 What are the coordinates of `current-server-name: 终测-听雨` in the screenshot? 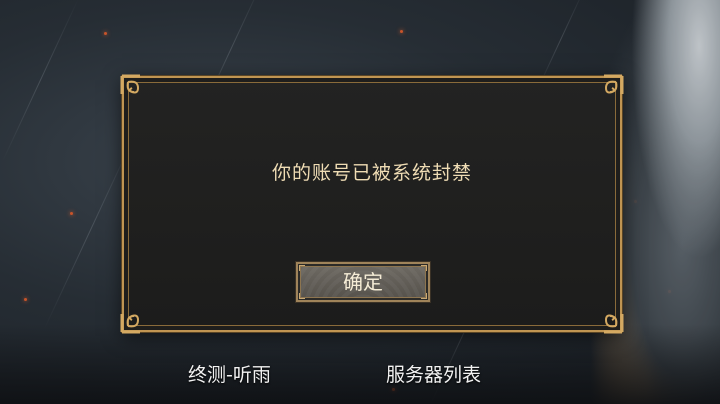 It's located at (229, 375).